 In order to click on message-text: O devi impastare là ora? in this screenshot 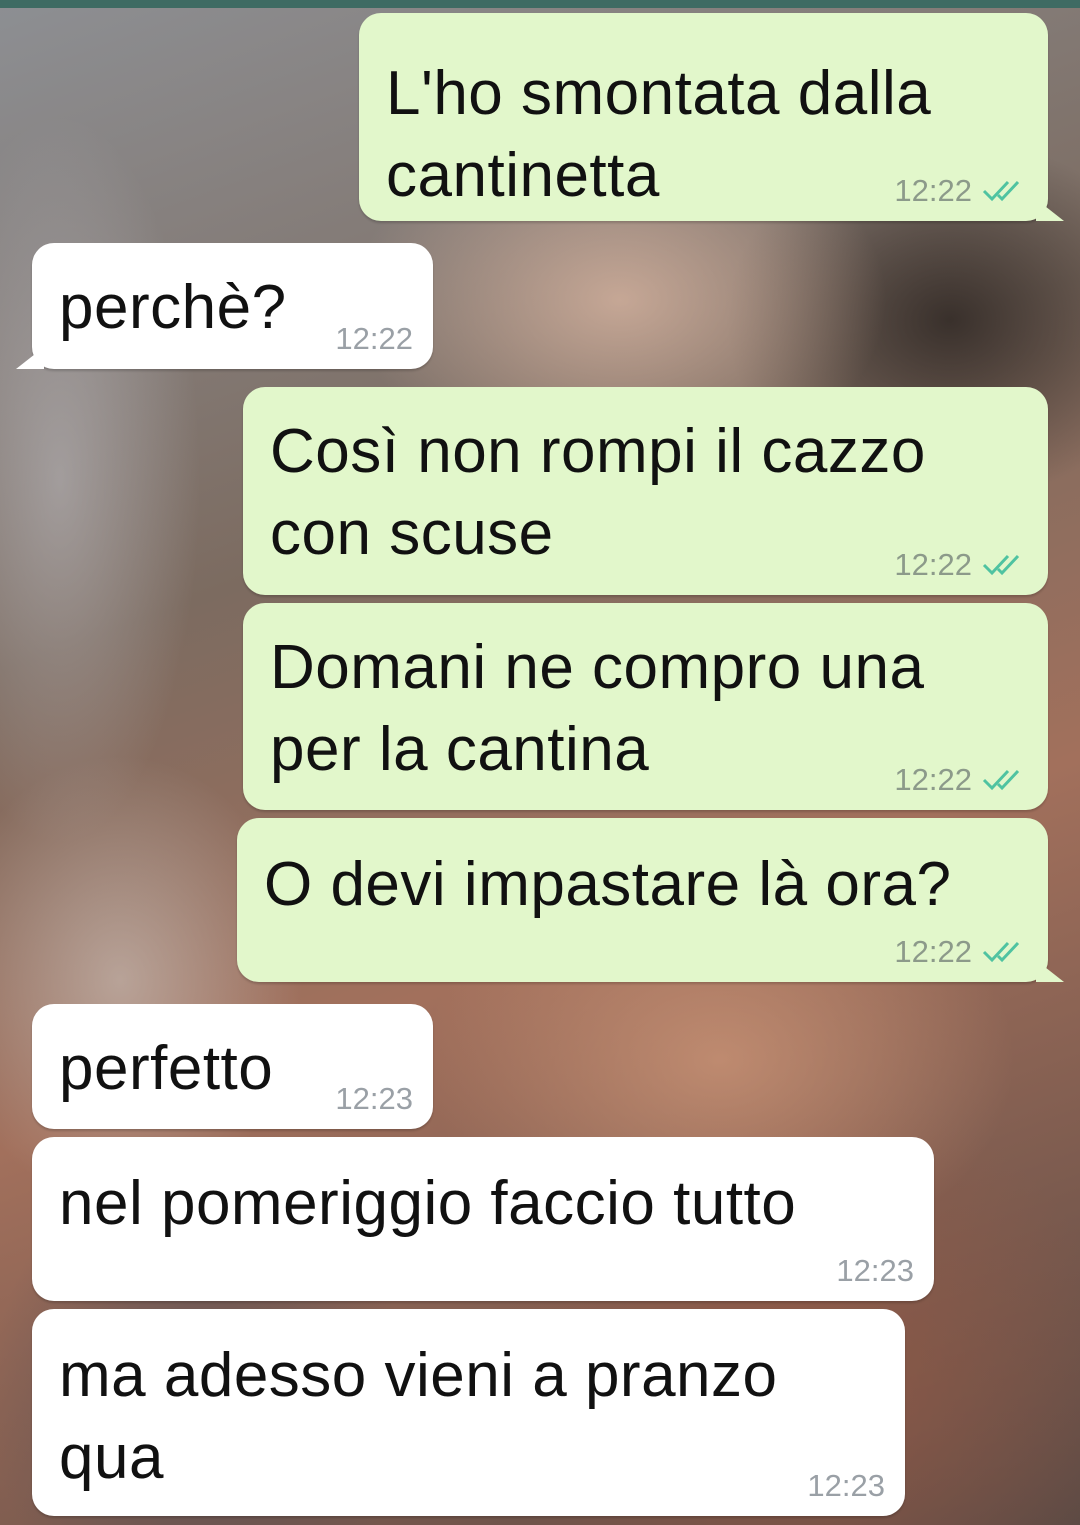, I will do `click(608, 884)`.